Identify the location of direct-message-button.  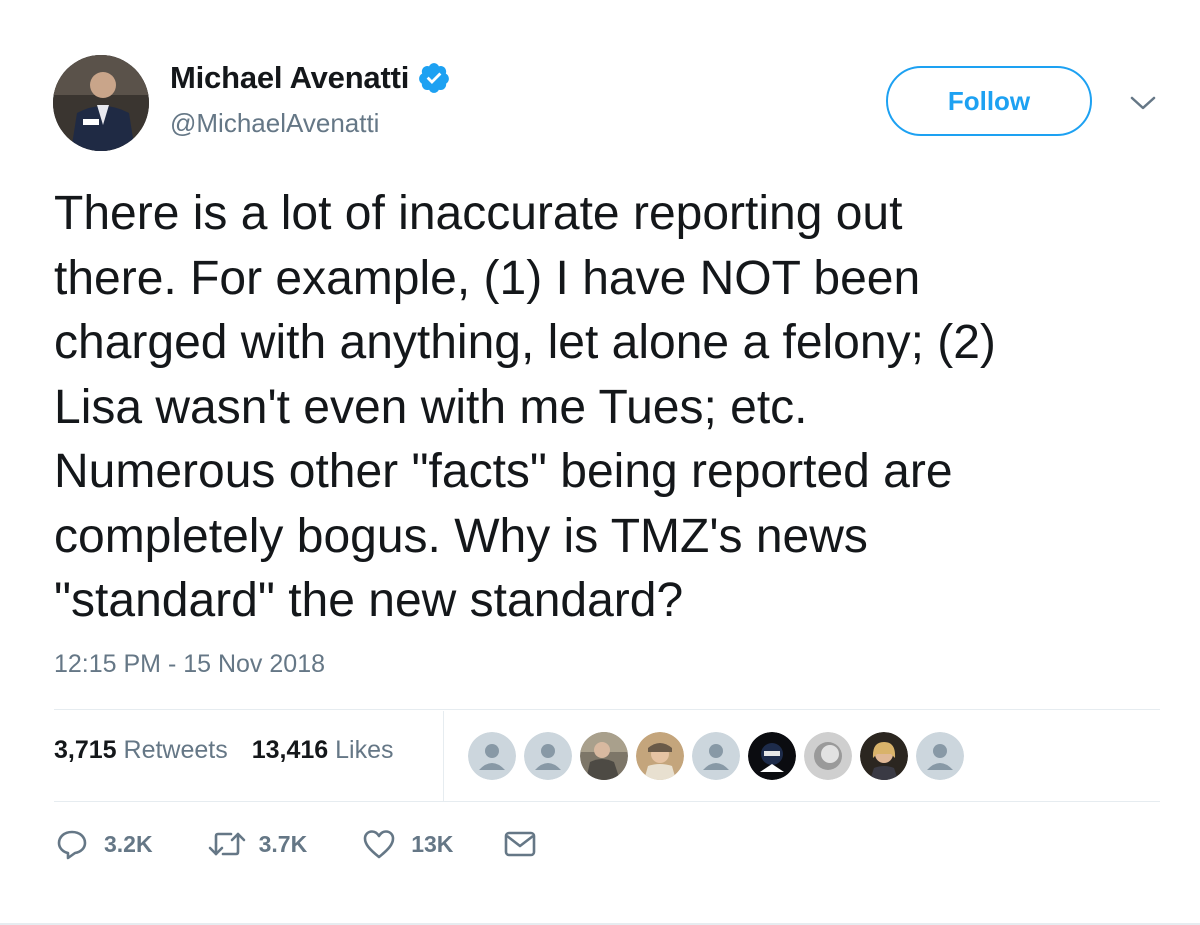
(520, 844).